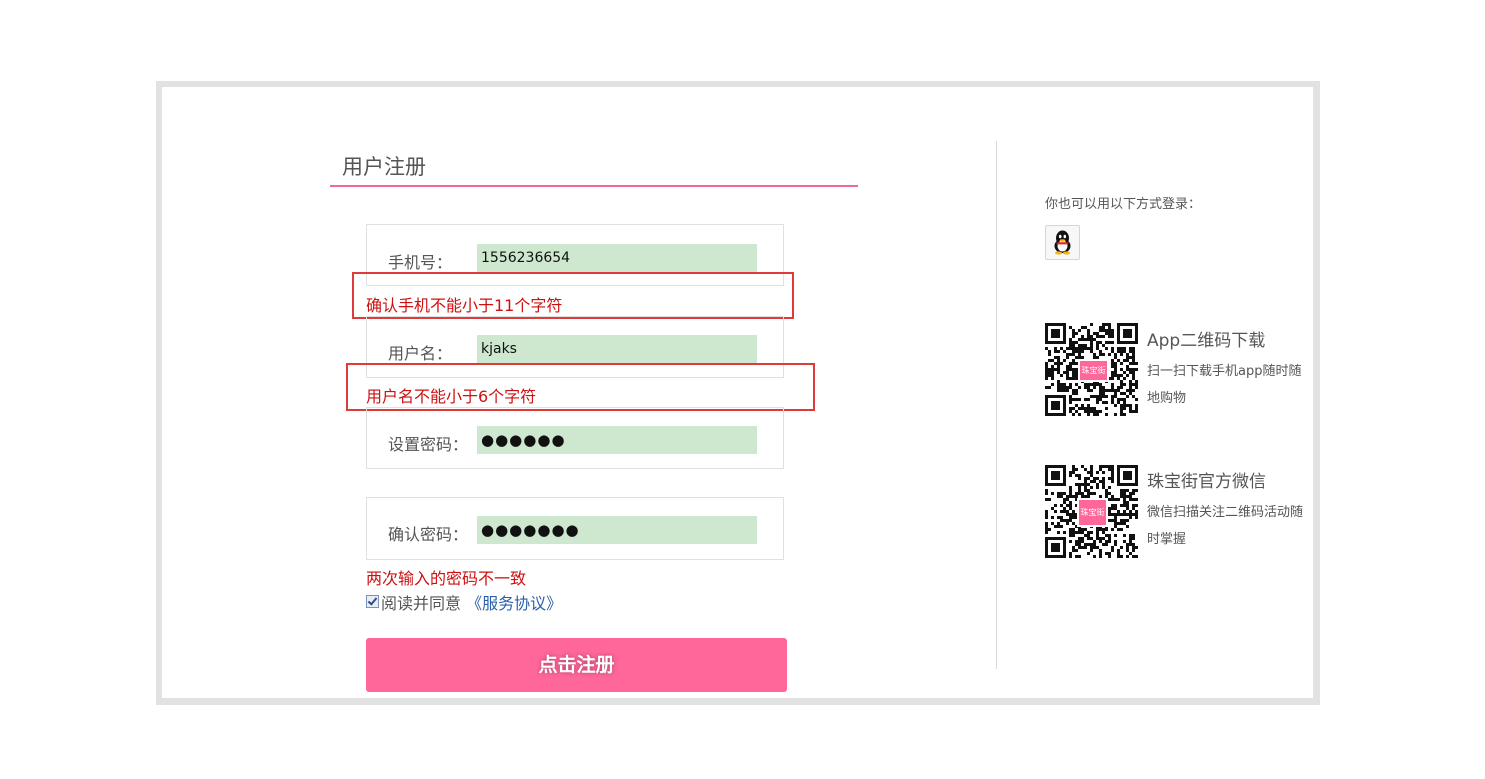  What do you see at coordinates (514, 603) in the screenshot?
I see `service-agreement-link: 《服务协议》` at bounding box center [514, 603].